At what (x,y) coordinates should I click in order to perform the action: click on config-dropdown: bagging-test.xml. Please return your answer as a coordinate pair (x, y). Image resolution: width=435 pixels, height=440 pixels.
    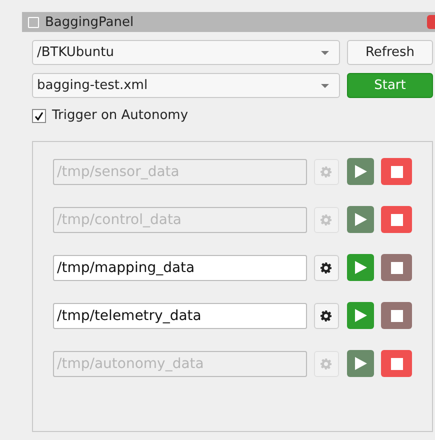
    Looking at the image, I should click on (186, 85).